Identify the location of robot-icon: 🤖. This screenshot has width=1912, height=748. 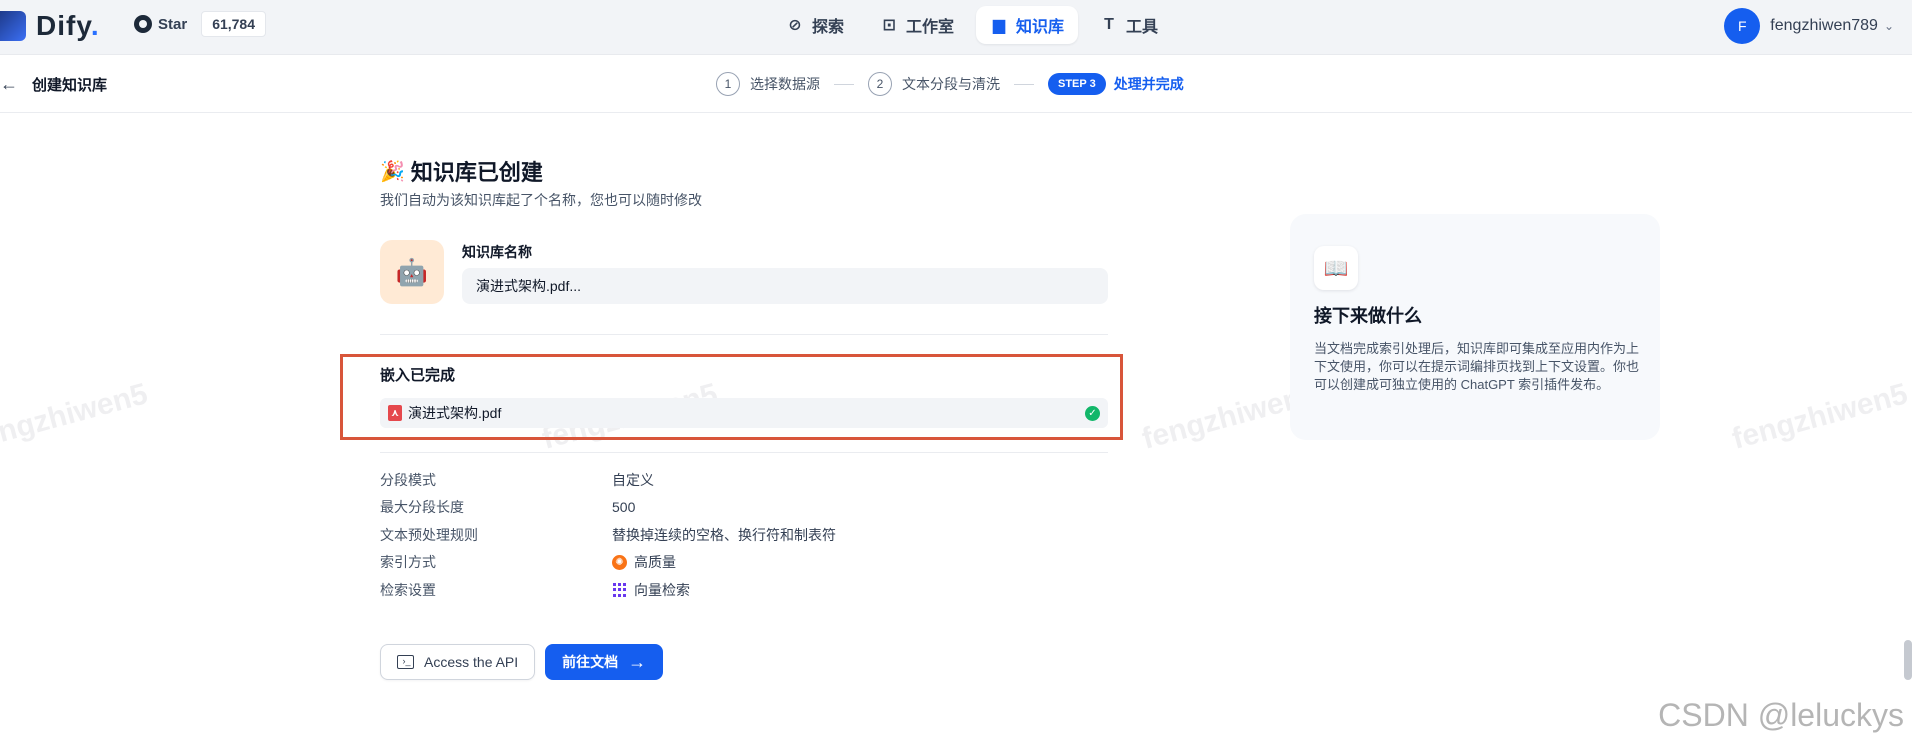
(412, 272).